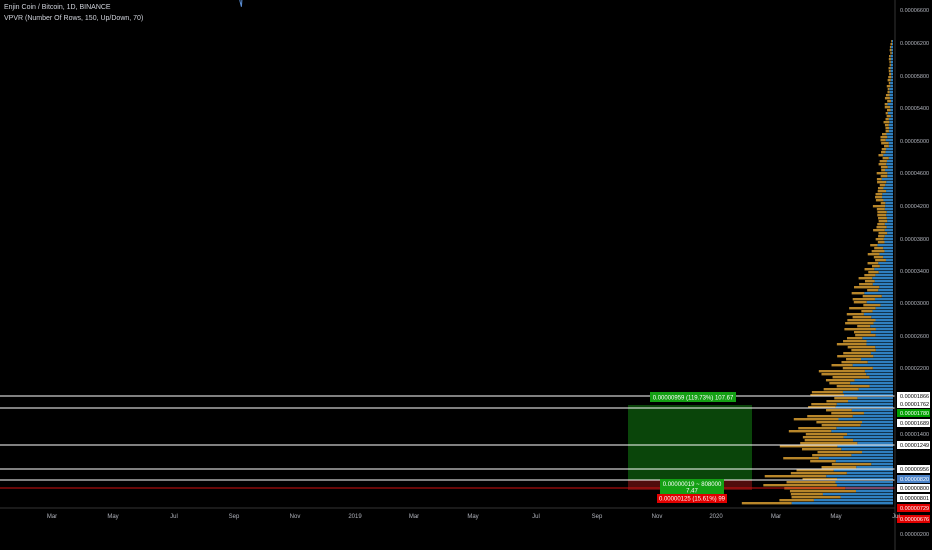 The image size is (932, 550). I want to click on price-level-badge: 0.00001249, so click(913, 445).